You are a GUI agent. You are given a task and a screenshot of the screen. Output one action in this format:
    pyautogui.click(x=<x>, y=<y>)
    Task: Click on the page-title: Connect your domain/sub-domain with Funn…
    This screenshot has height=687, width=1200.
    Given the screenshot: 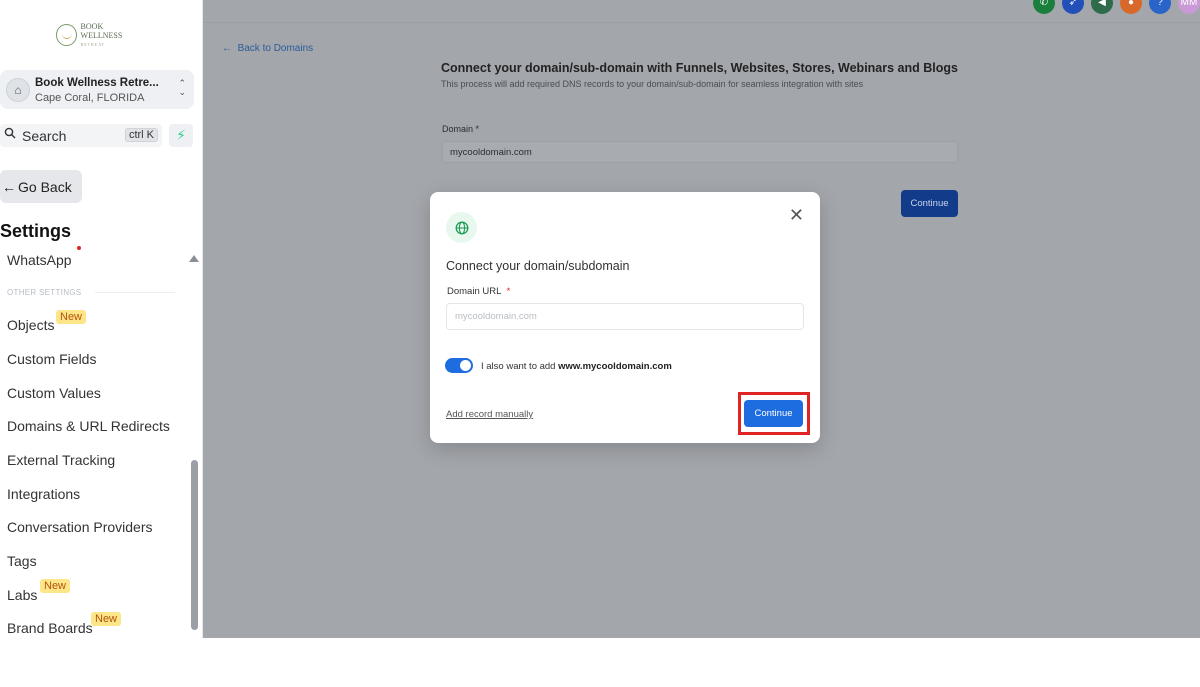 What is the action you would take?
    pyautogui.click(x=699, y=68)
    